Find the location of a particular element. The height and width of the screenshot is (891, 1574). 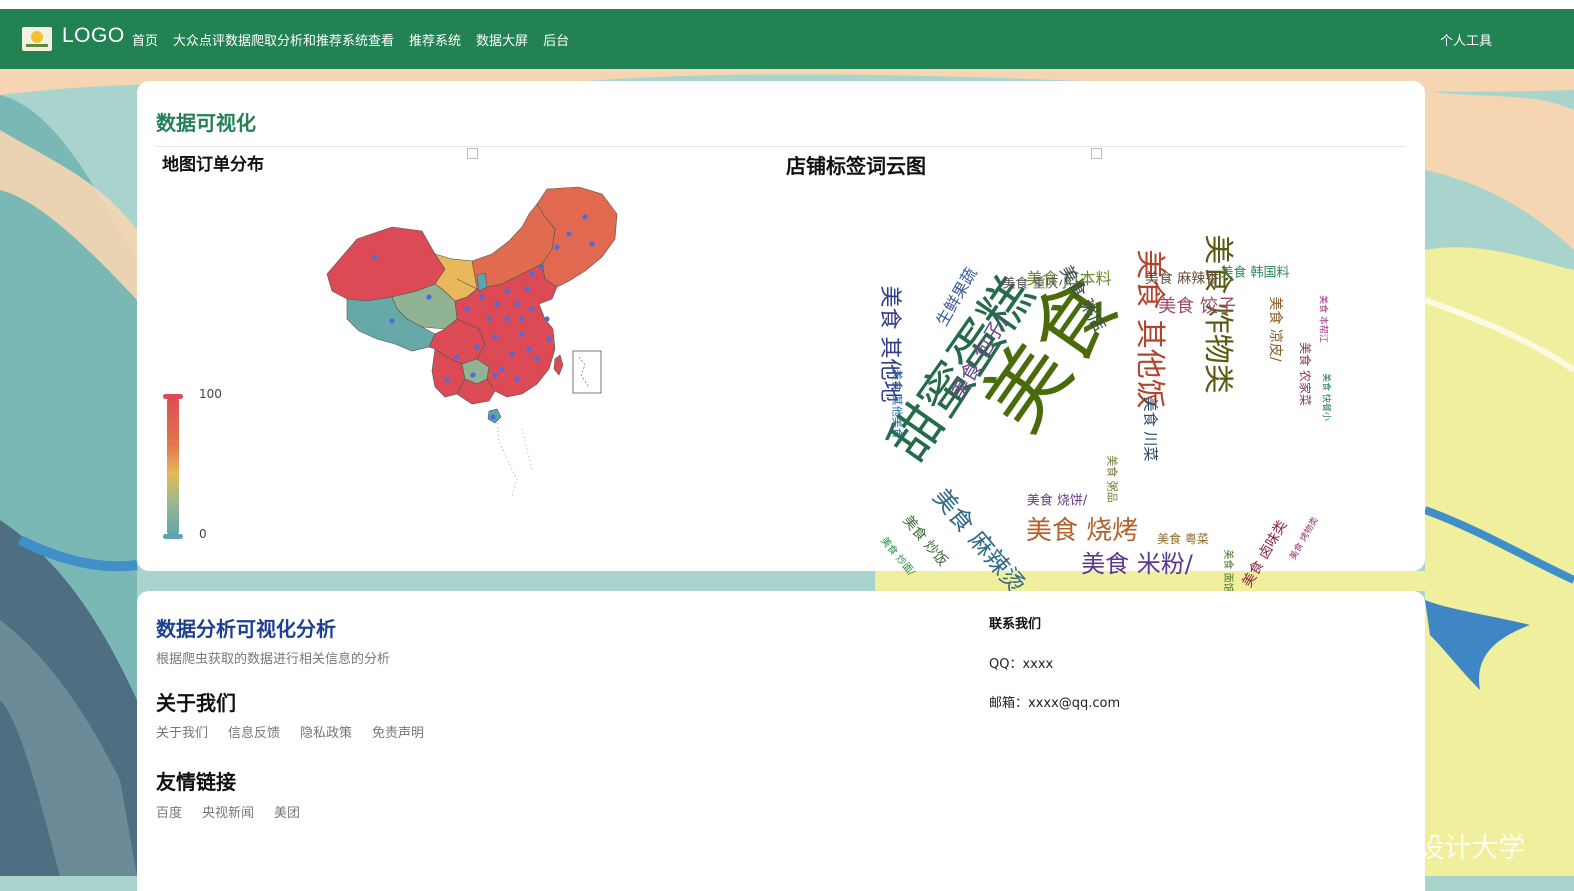

legend-handle-bottom is located at coordinates (173, 536).